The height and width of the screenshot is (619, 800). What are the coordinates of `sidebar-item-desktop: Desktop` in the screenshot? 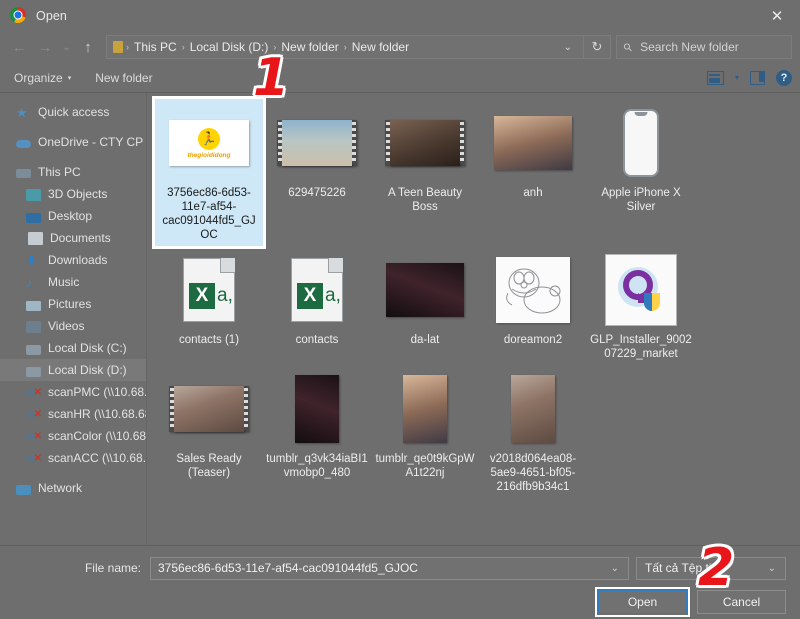 It's located at (73, 216).